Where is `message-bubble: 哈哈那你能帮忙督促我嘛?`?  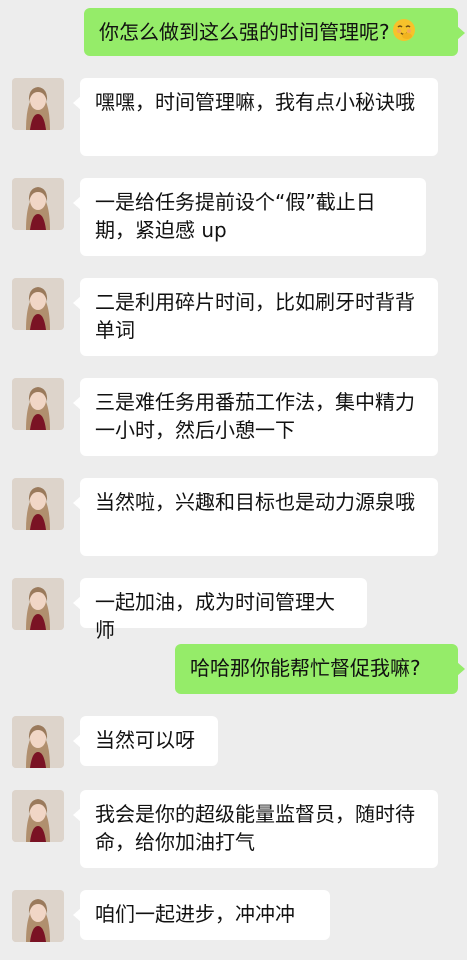
message-bubble: 哈哈那你能帮忙督促我嘛? is located at coordinates (320, 669).